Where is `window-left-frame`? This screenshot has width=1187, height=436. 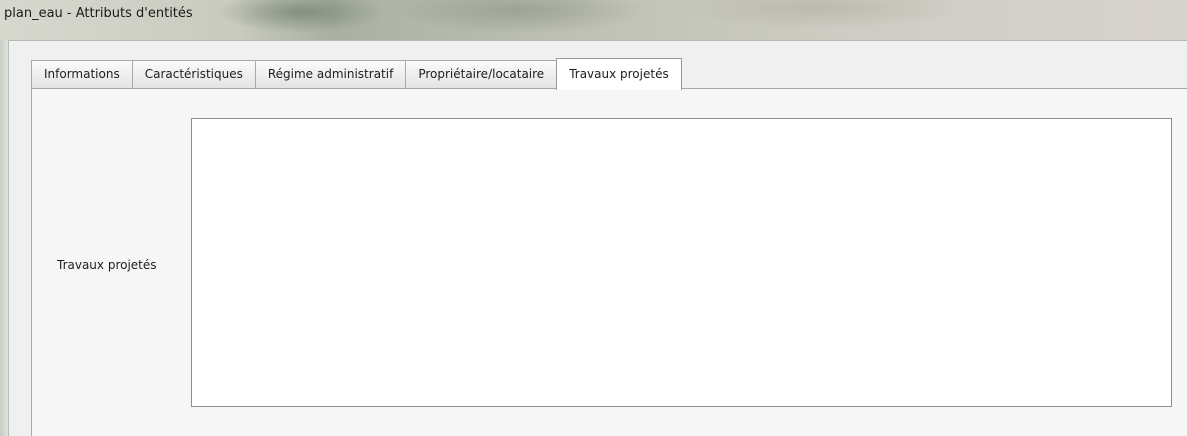 window-left-frame is located at coordinates (4, 238).